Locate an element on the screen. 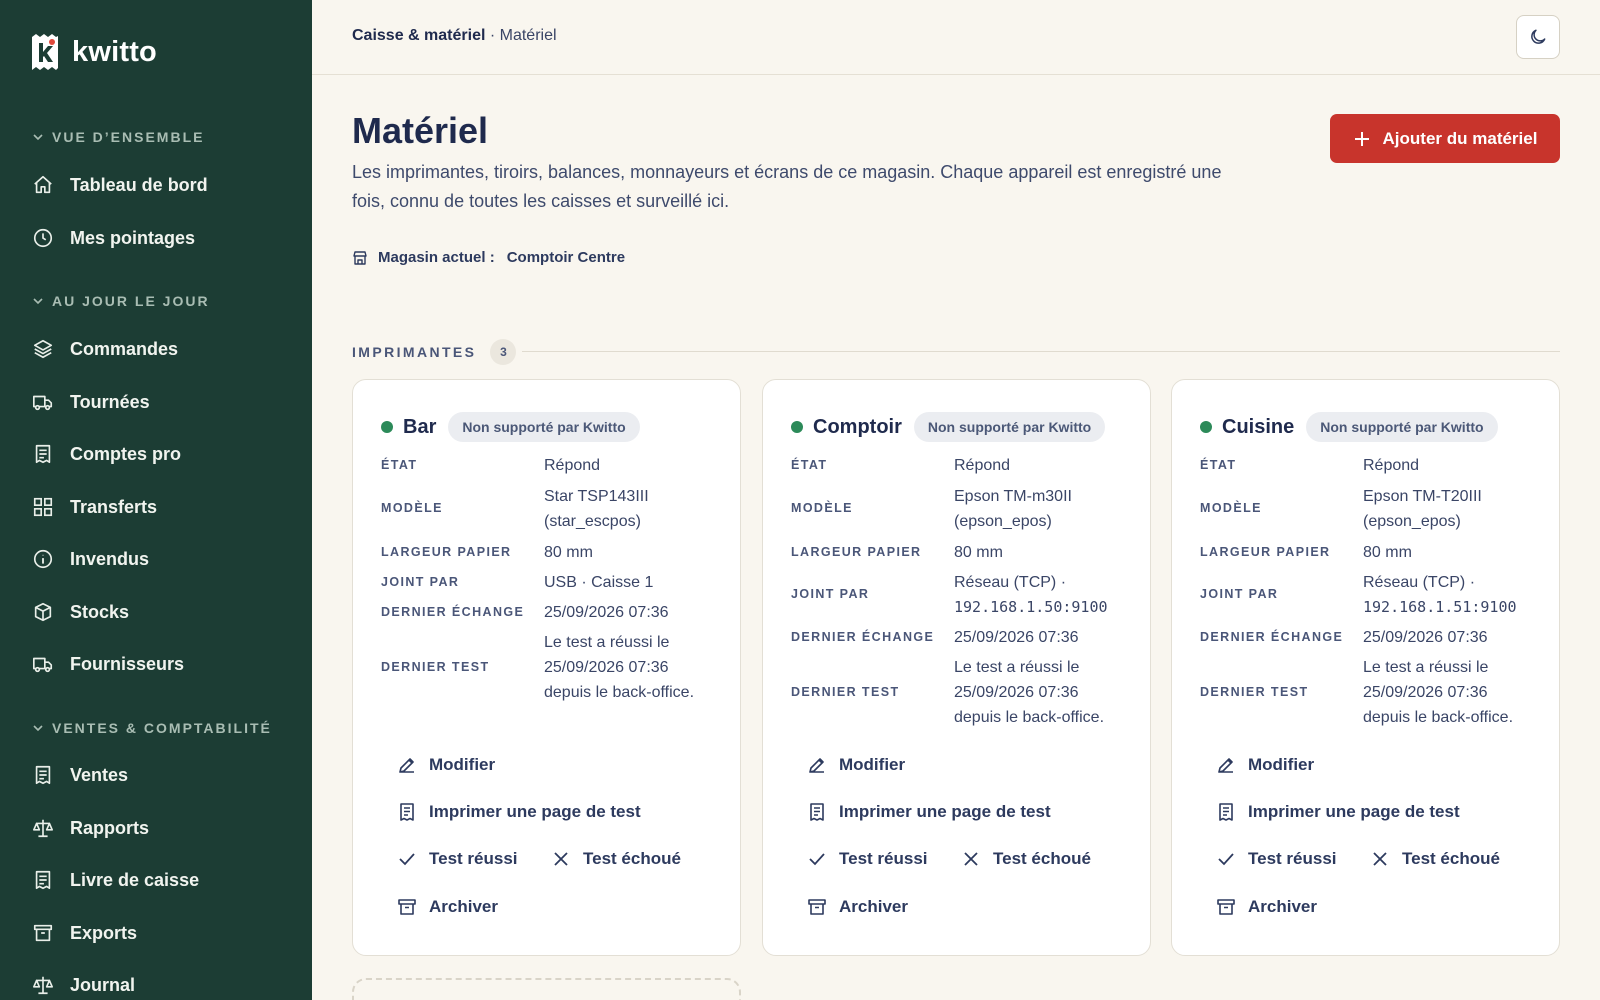 This screenshot has width=1600, height=1000. joined-value: Réseau (TCP) · 192.168.1.50:9100 is located at coordinates (1044, 595).